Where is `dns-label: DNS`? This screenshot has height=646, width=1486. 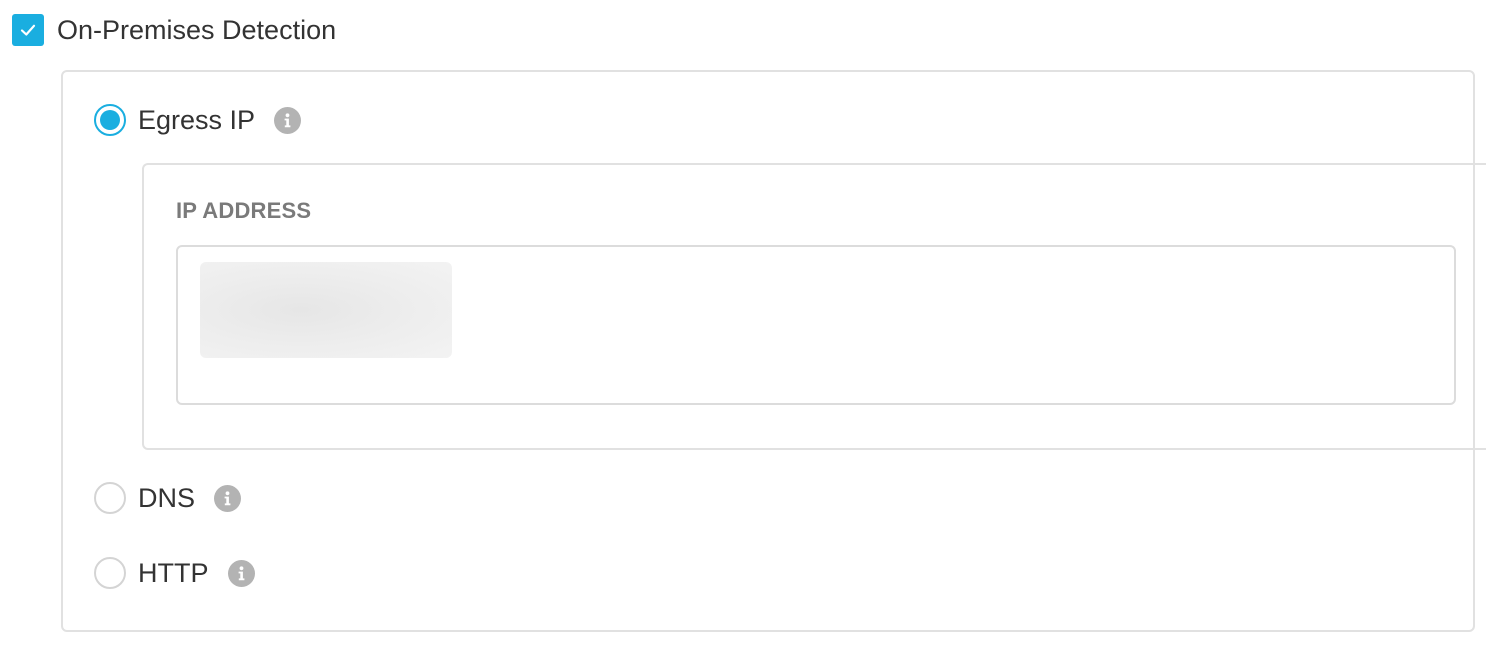
dns-label: DNS is located at coordinates (167, 498).